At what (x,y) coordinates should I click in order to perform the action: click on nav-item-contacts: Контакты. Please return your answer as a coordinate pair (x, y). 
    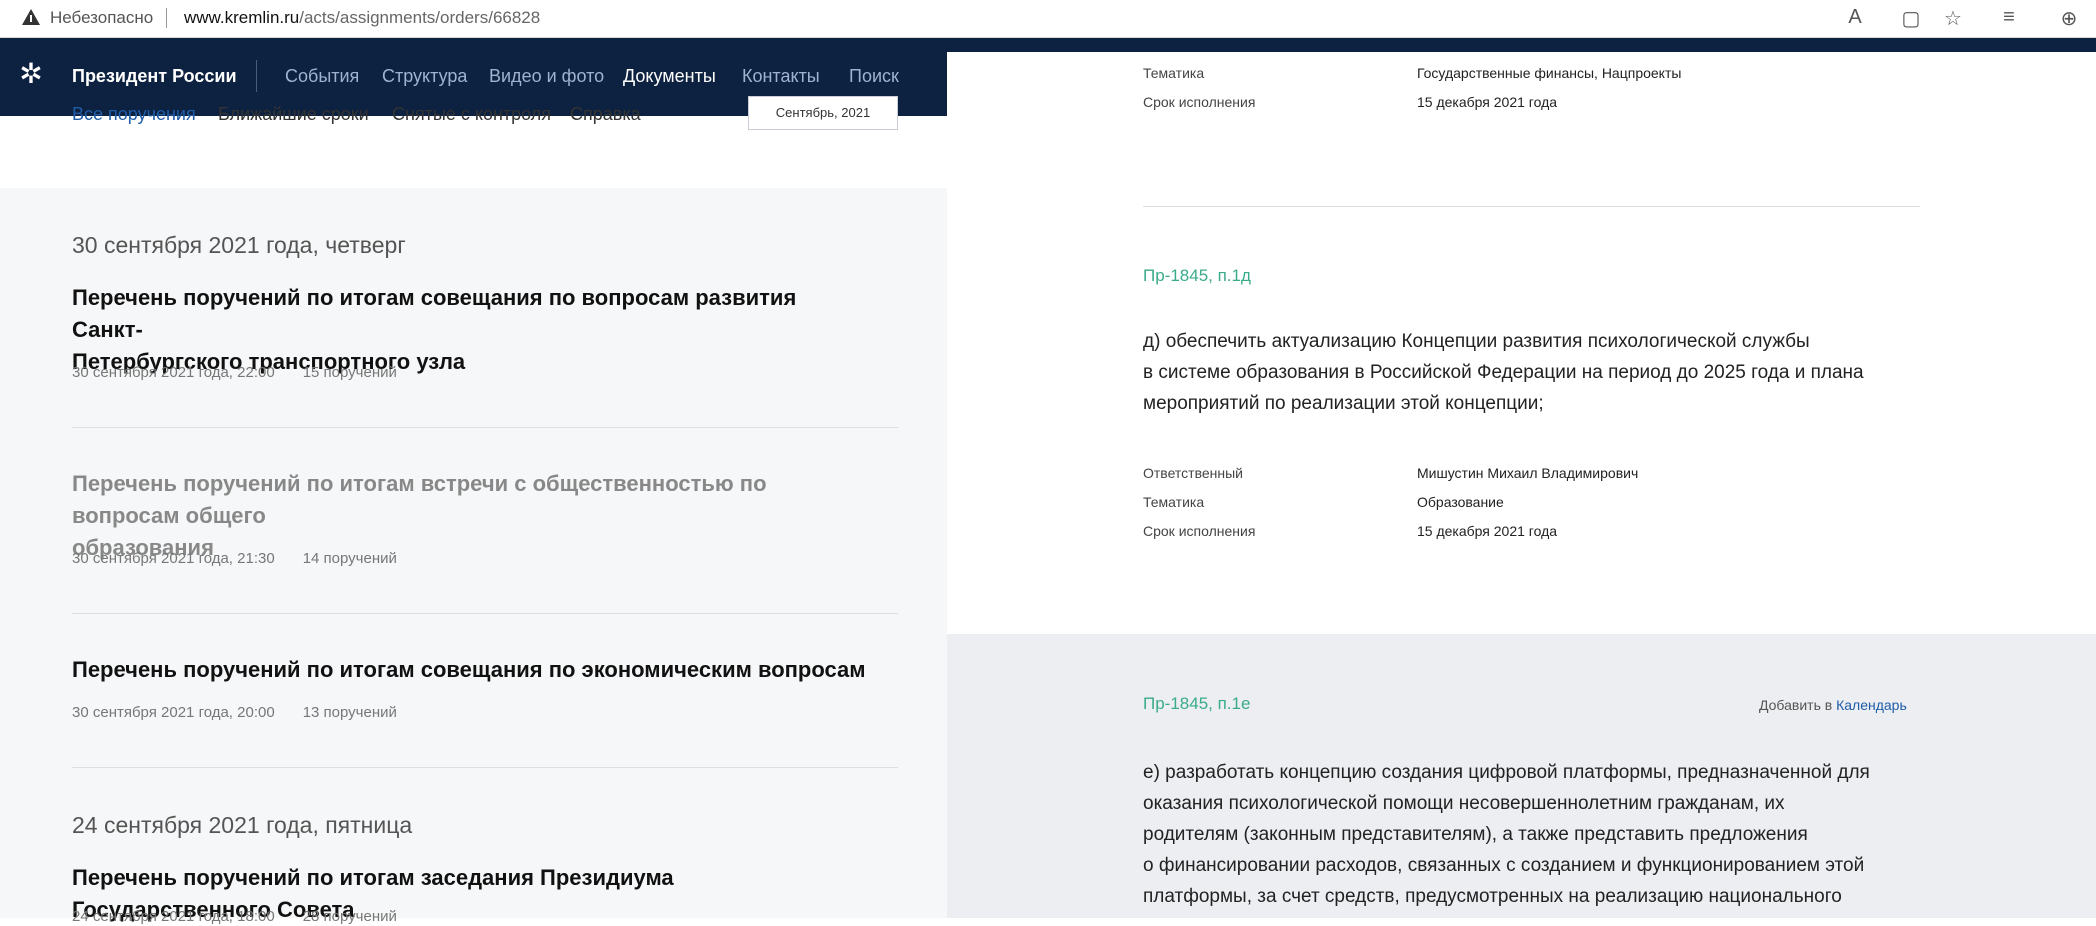
    Looking at the image, I should click on (781, 76).